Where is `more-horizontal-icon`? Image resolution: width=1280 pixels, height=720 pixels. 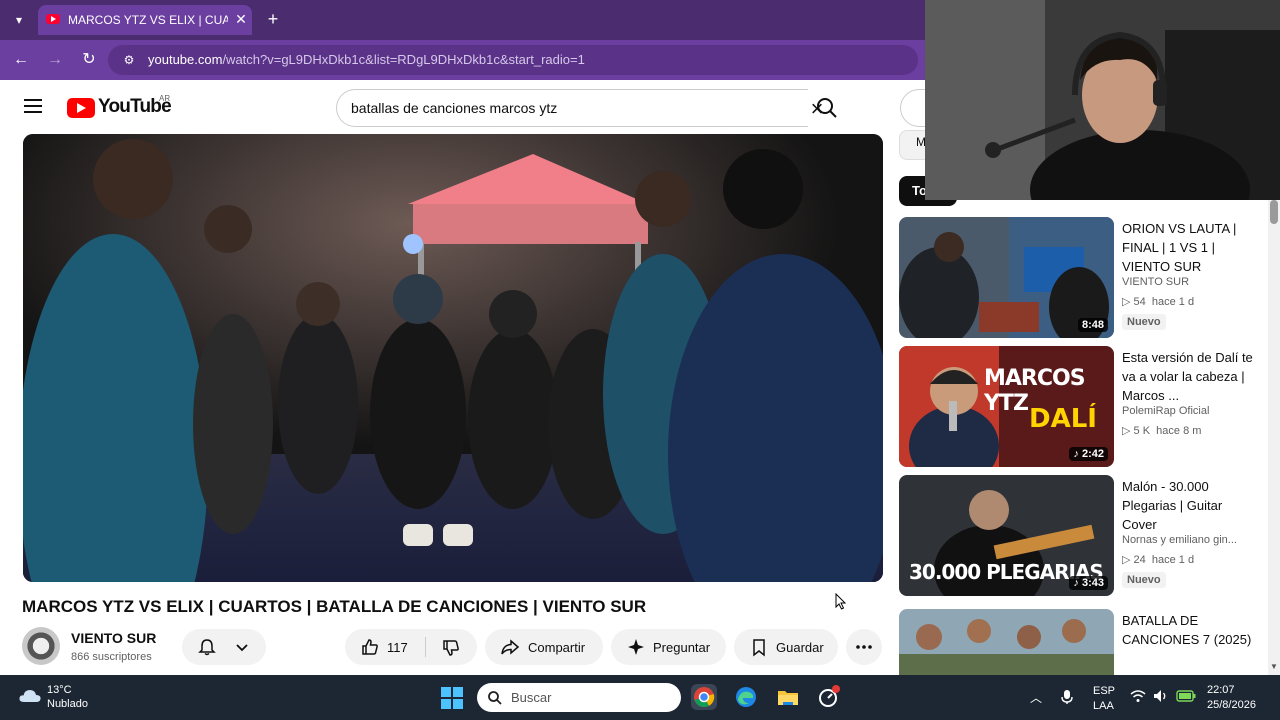 more-horizontal-icon is located at coordinates (864, 647).